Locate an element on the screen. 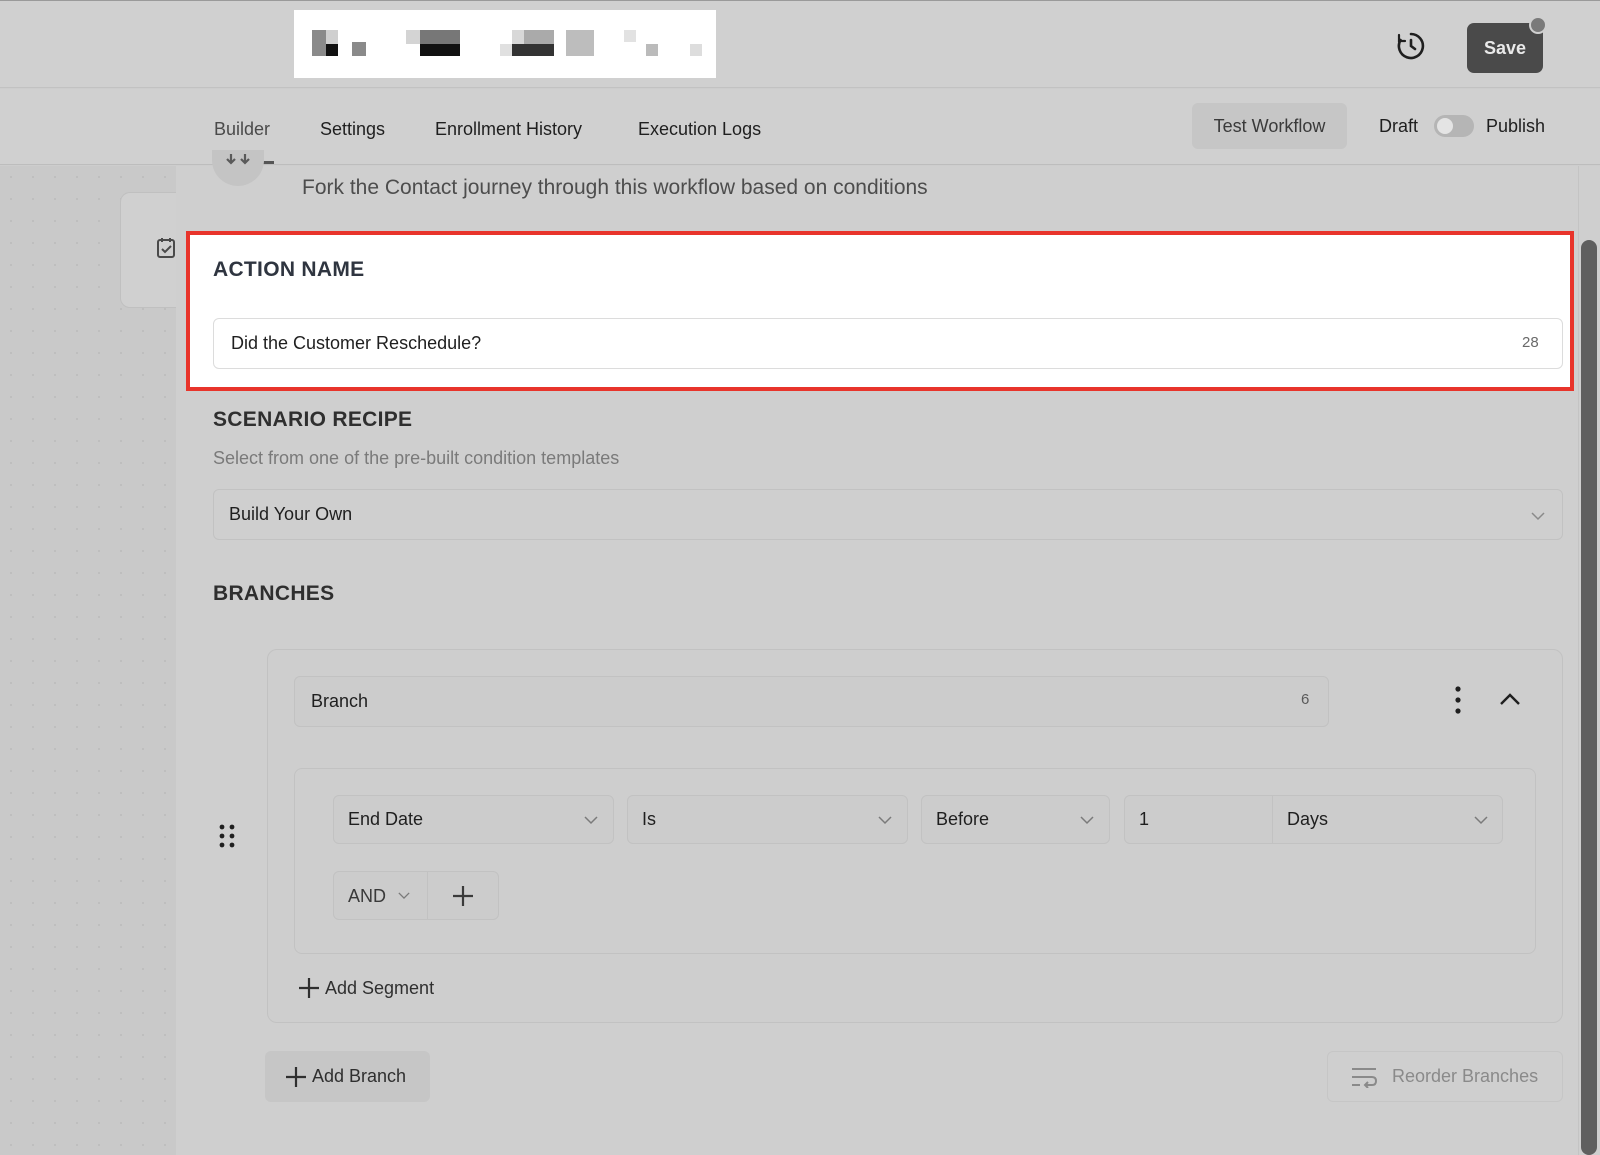  action-name-char-count: 28 is located at coordinates (1530, 342).